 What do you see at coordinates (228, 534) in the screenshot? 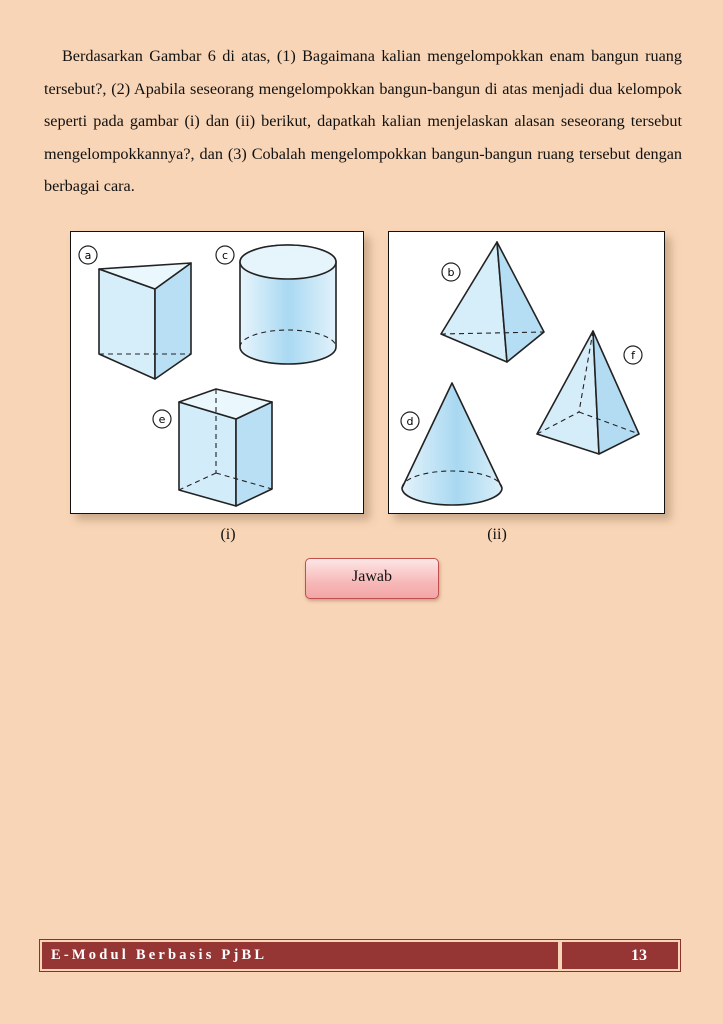
I see `caption-group-i: (i)` at bounding box center [228, 534].